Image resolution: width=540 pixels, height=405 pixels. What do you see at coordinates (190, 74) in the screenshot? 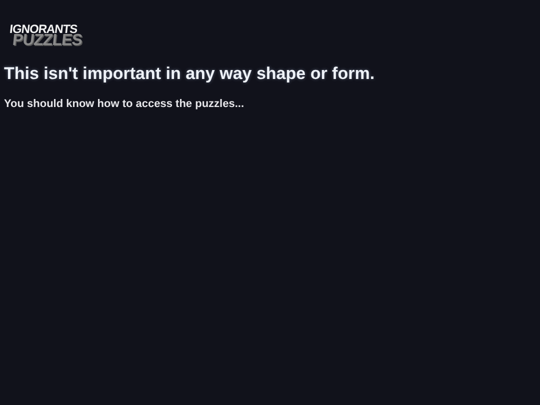
I see `page-heading: This isn't important in any way shape or form.` at bounding box center [190, 74].